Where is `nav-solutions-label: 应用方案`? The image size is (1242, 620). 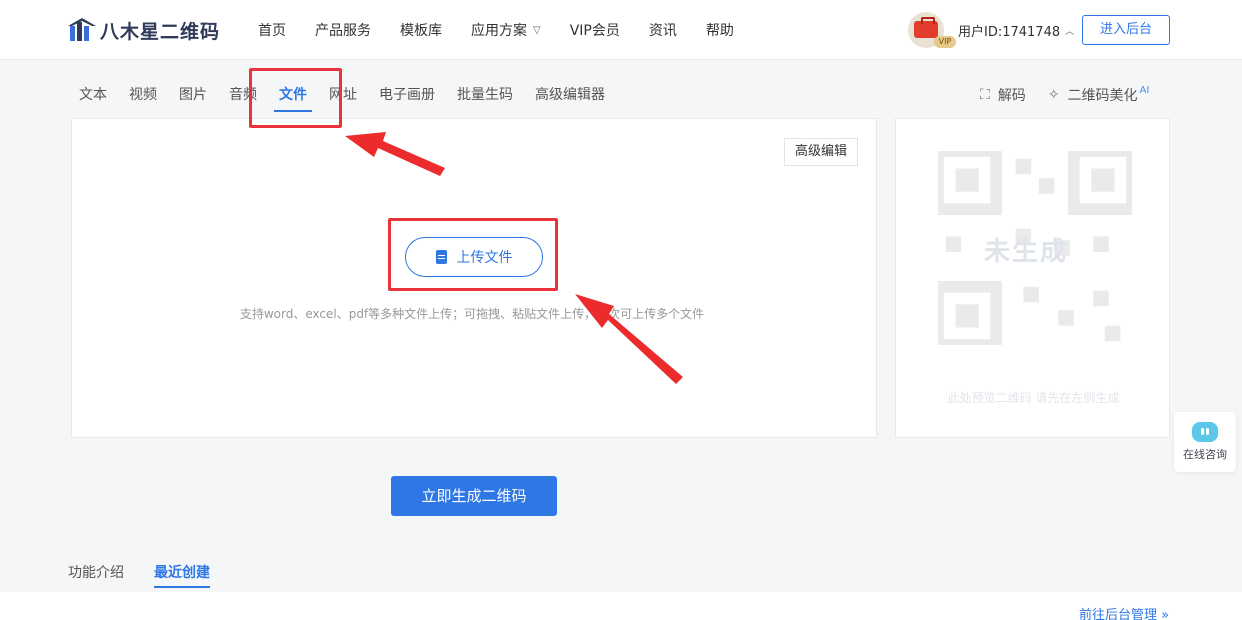
nav-solutions-label: 应用方案 is located at coordinates (499, 31).